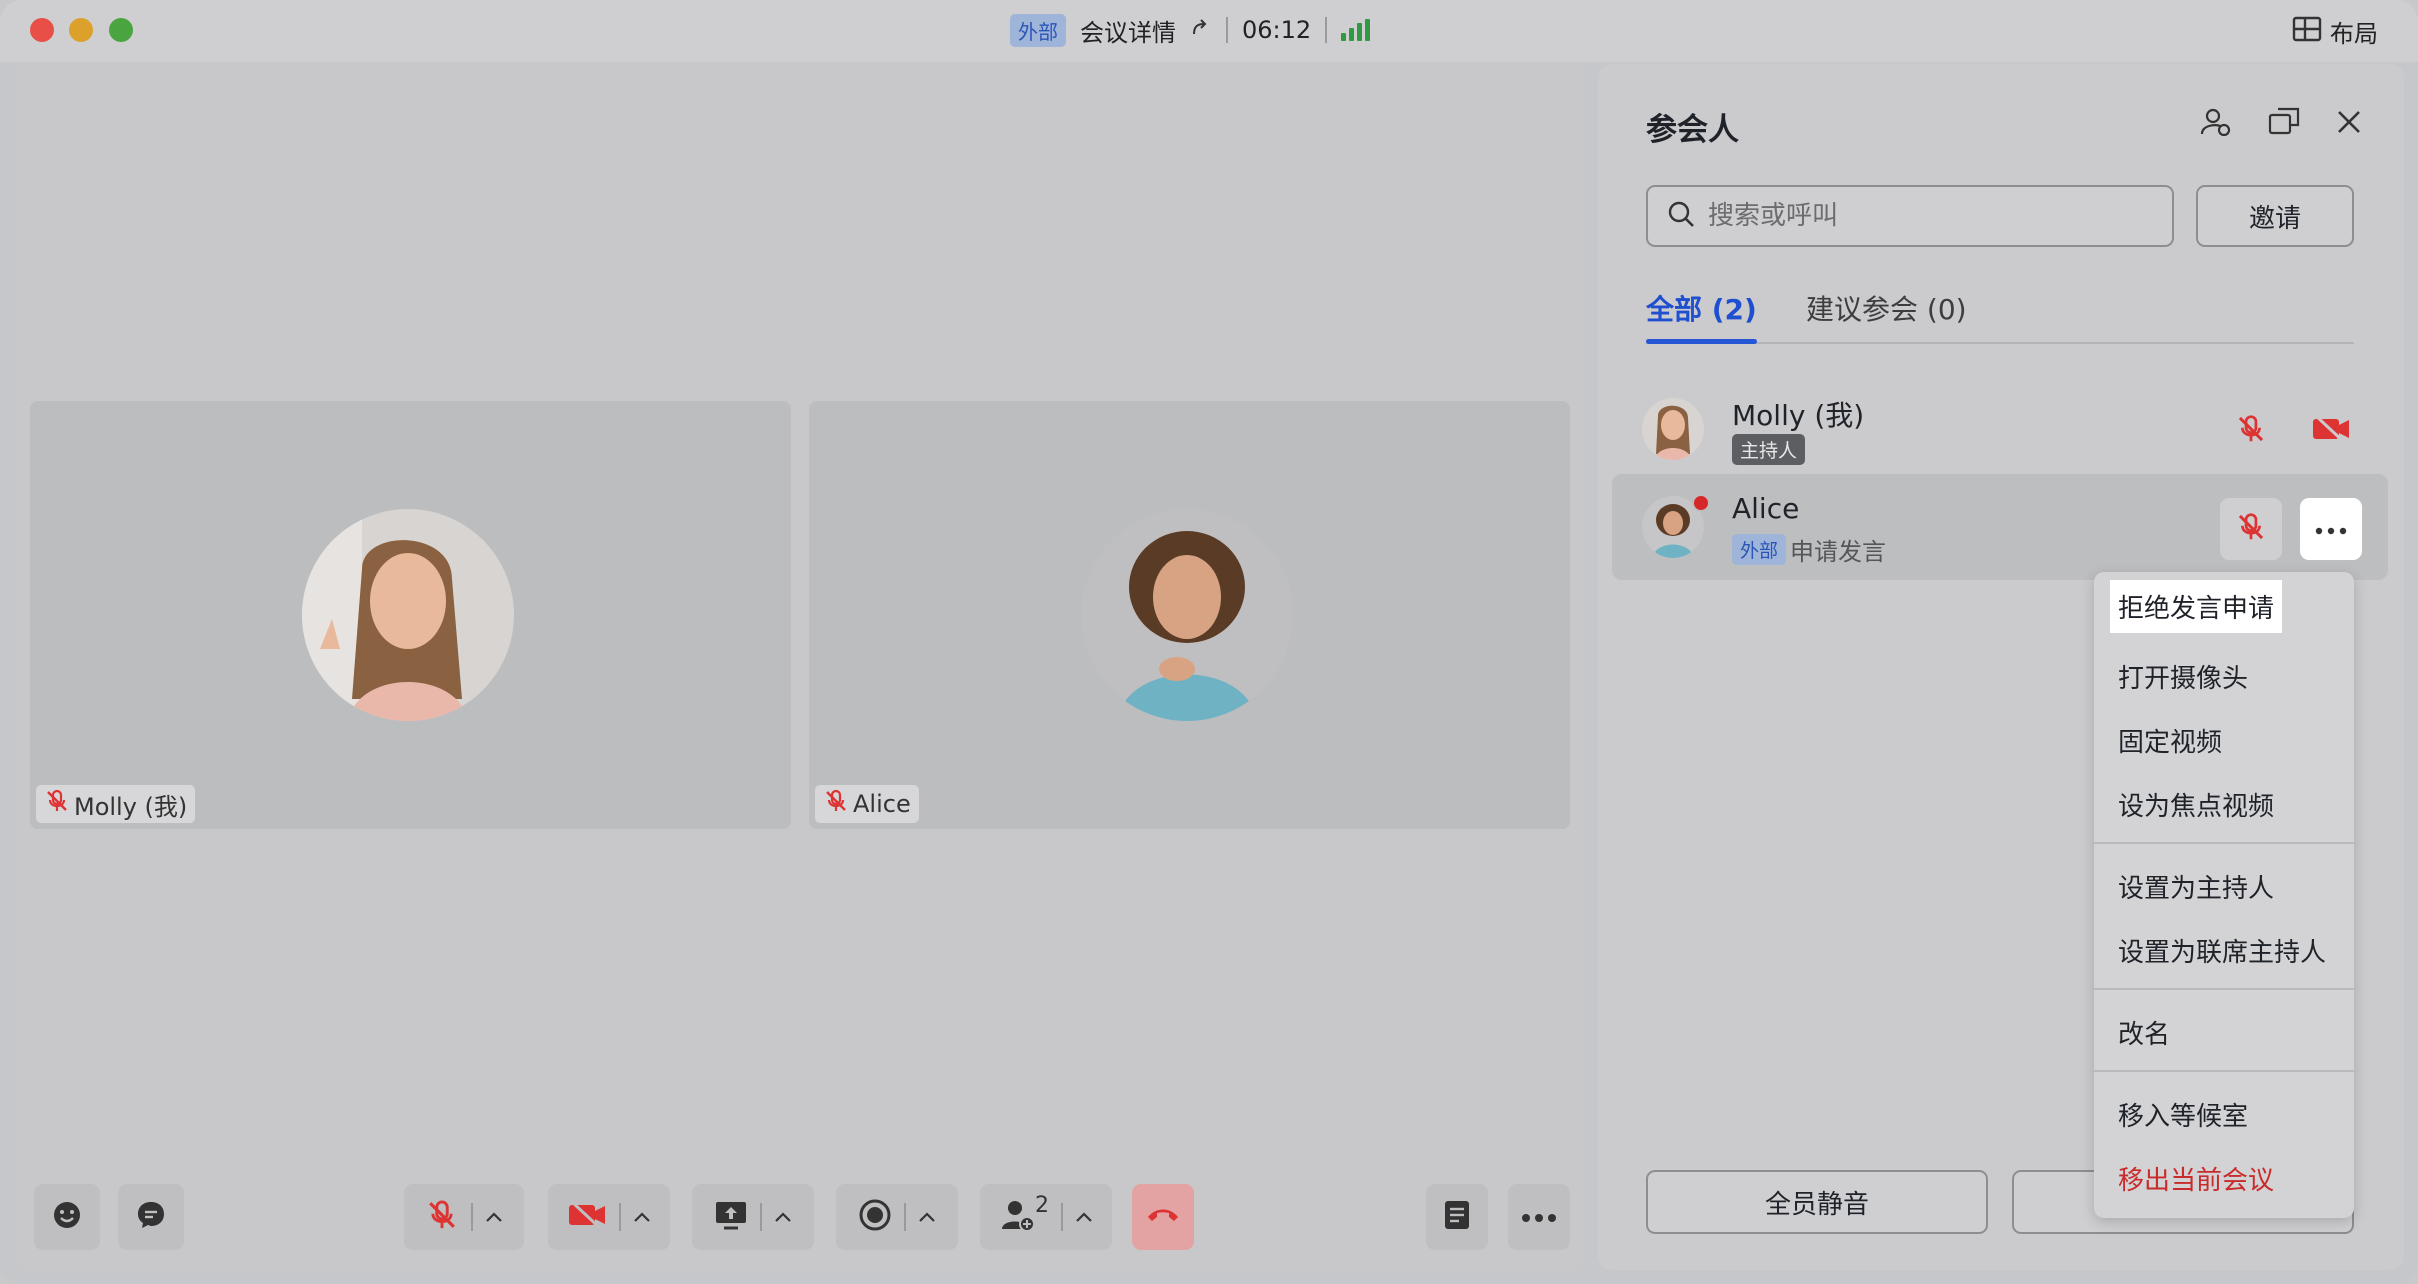 The image size is (2418, 1284). I want to click on search-input, so click(1928, 216).